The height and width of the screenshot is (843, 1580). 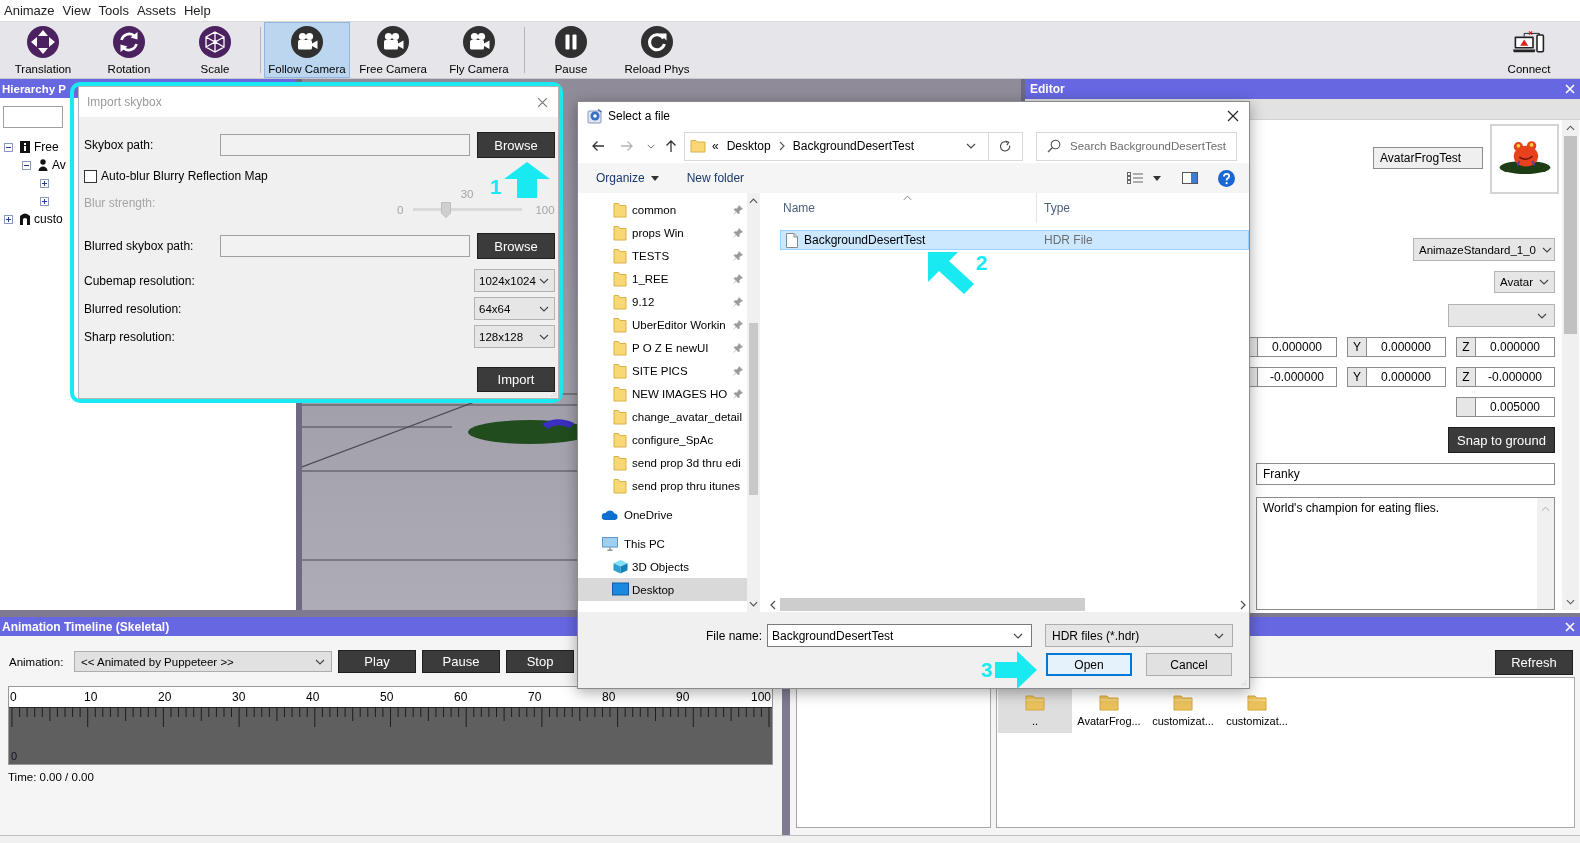 What do you see at coordinates (662, 347) in the screenshot?
I see `nav-item: P O Z E newUI` at bounding box center [662, 347].